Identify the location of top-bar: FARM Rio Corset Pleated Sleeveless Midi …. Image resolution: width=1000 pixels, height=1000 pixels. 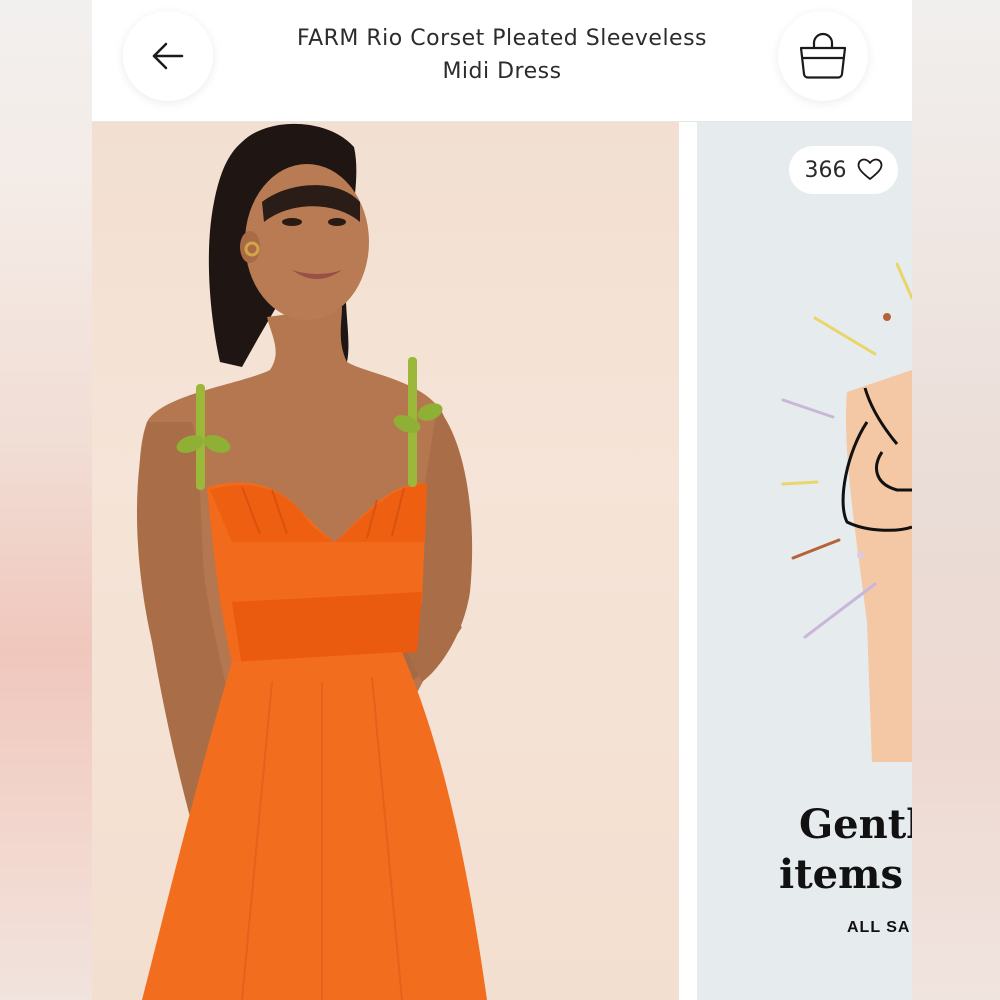
(502, 61).